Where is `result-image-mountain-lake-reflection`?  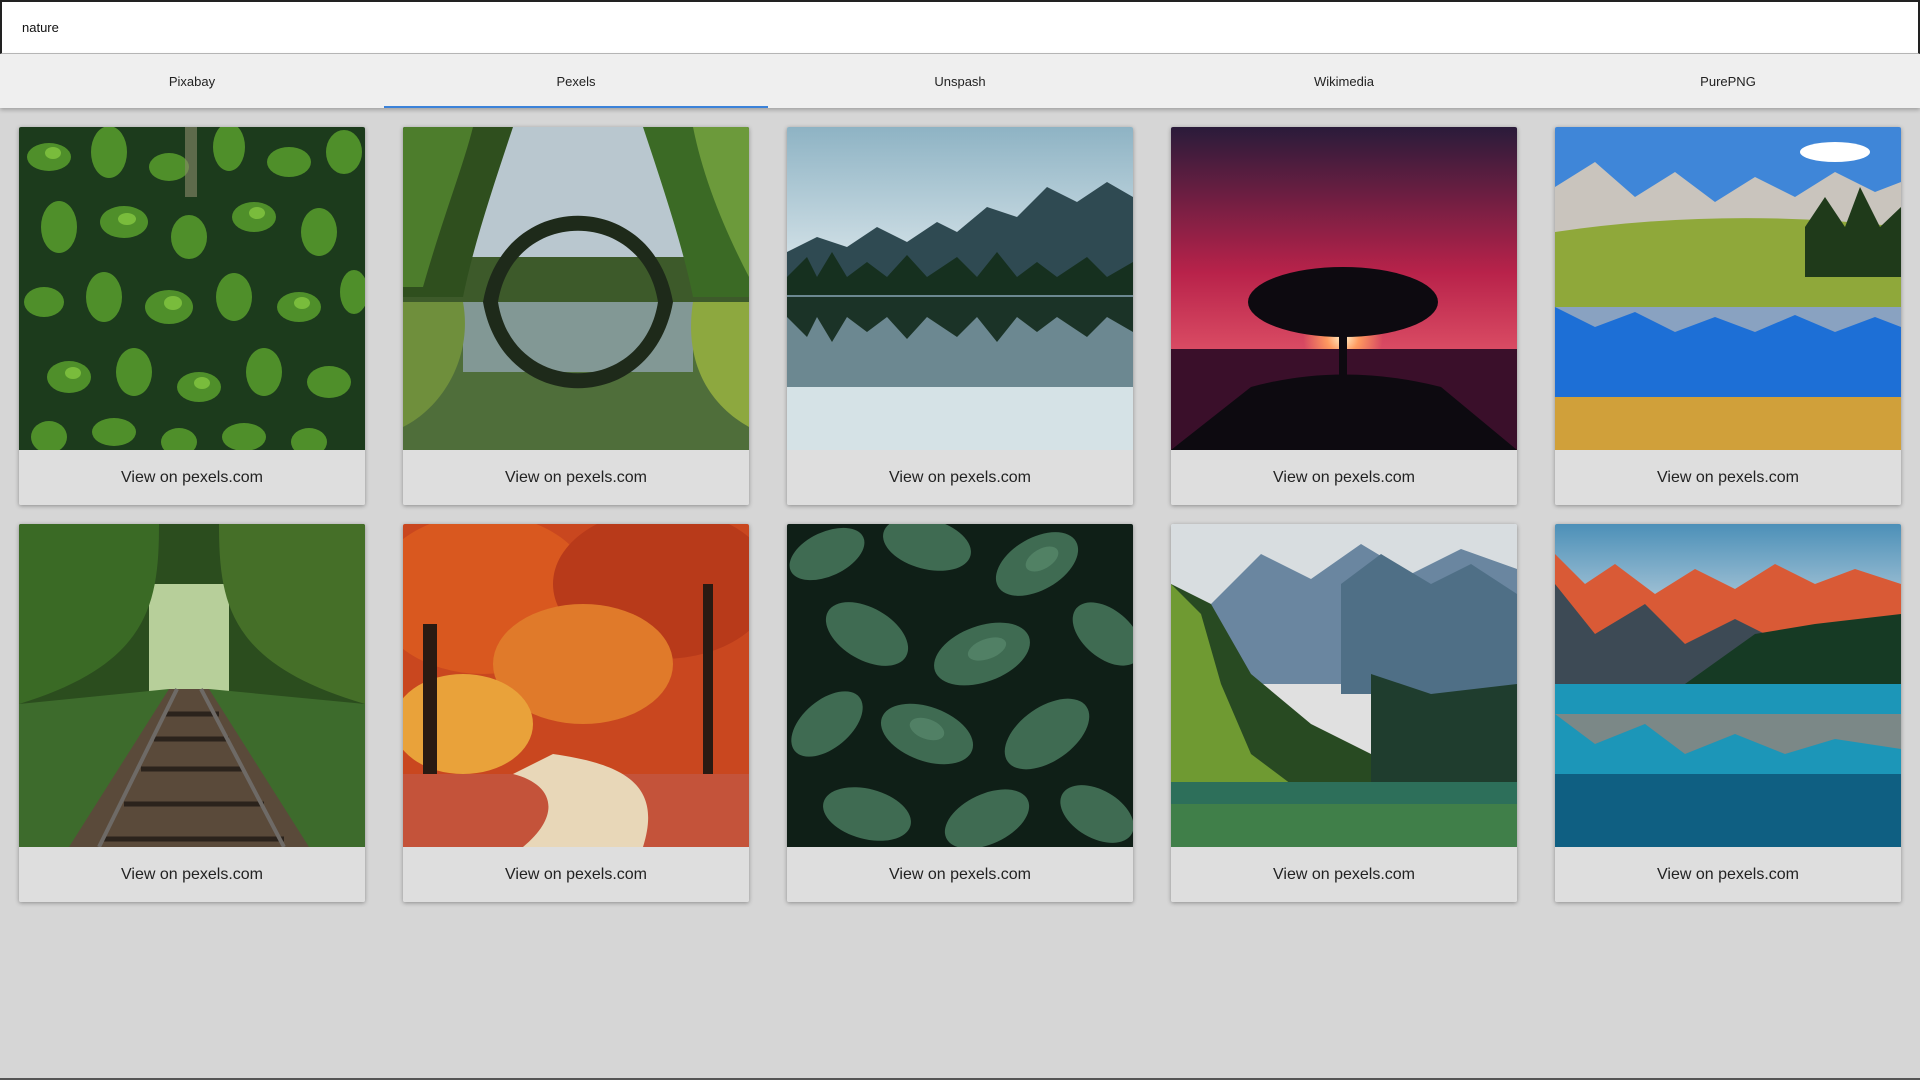
result-image-mountain-lake-reflection is located at coordinates (960, 288).